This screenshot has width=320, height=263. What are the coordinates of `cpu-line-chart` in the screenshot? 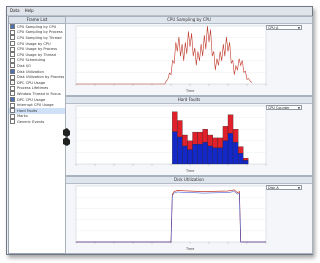 It's located at (171, 55).